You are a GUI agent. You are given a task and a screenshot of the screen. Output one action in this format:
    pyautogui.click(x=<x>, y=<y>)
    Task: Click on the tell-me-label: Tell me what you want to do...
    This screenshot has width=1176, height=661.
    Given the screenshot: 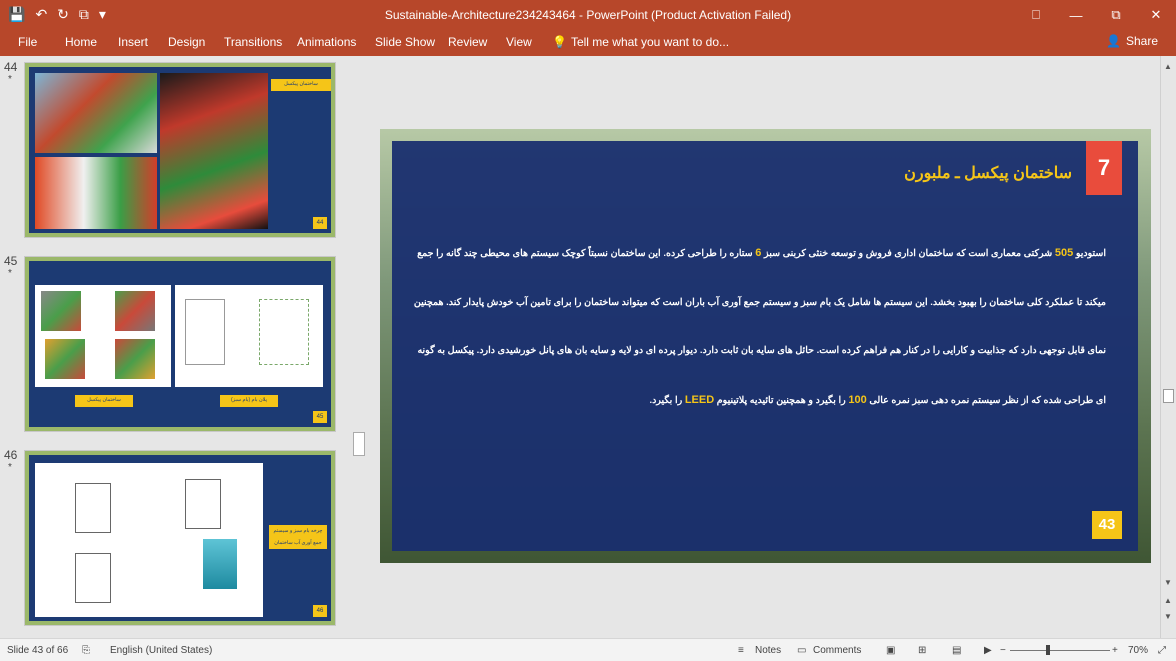 What is the action you would take?
    pyautogui.click(x=650, y=42)
    